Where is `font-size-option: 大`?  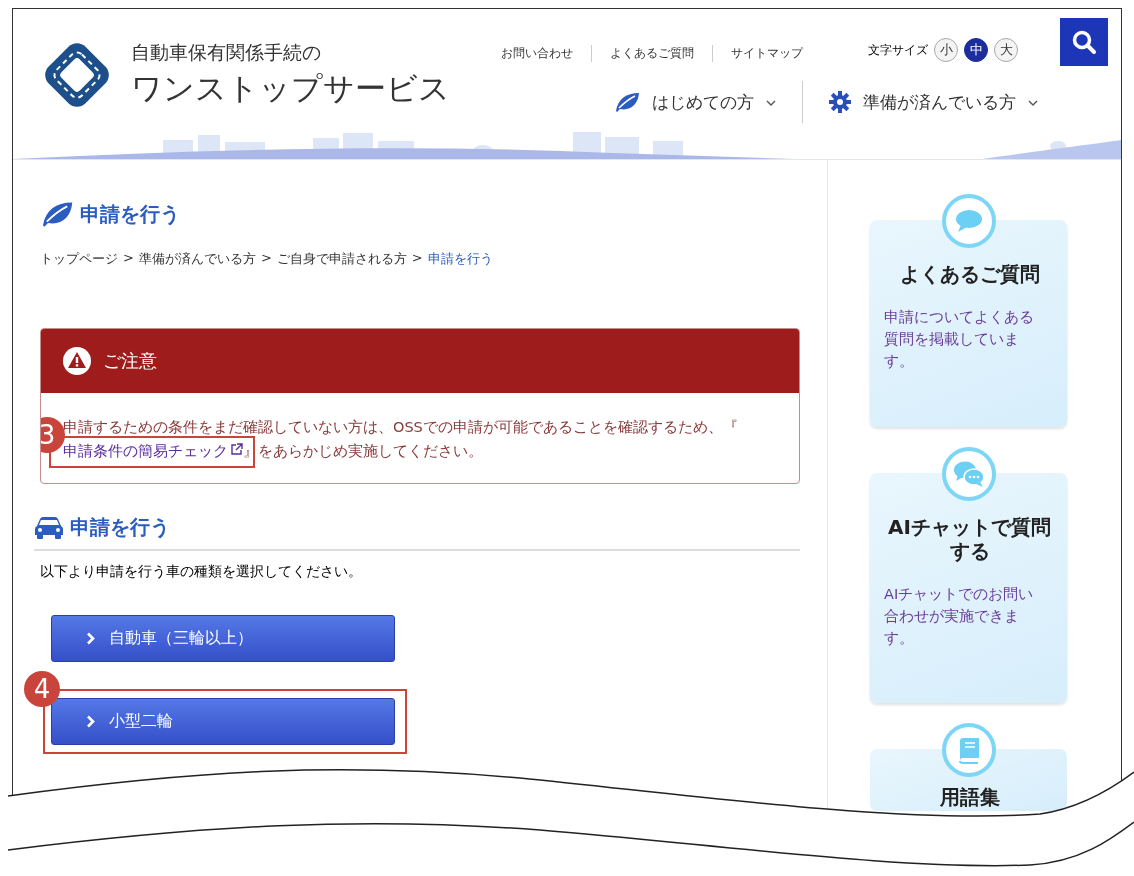 font-size-option: 大 is located at coordinates (1006, 50).